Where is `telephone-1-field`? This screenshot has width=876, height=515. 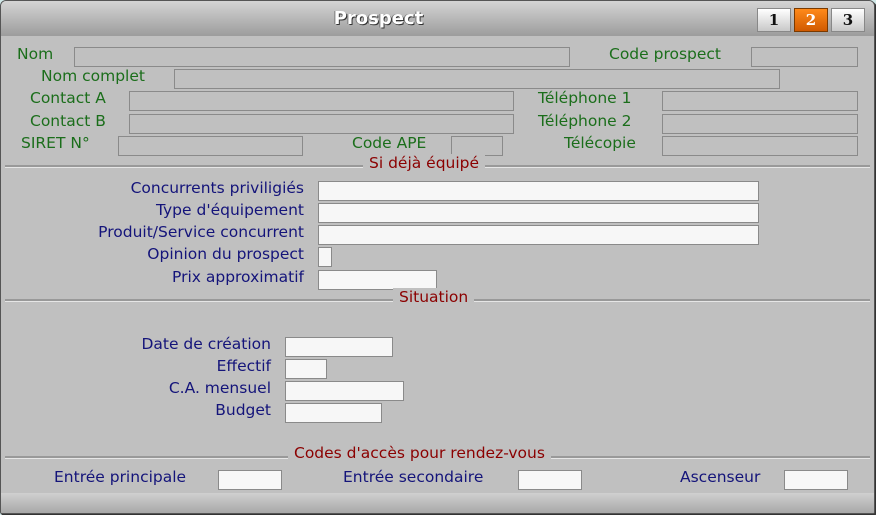
telephone-1-field is located at coordinates (760, 101).